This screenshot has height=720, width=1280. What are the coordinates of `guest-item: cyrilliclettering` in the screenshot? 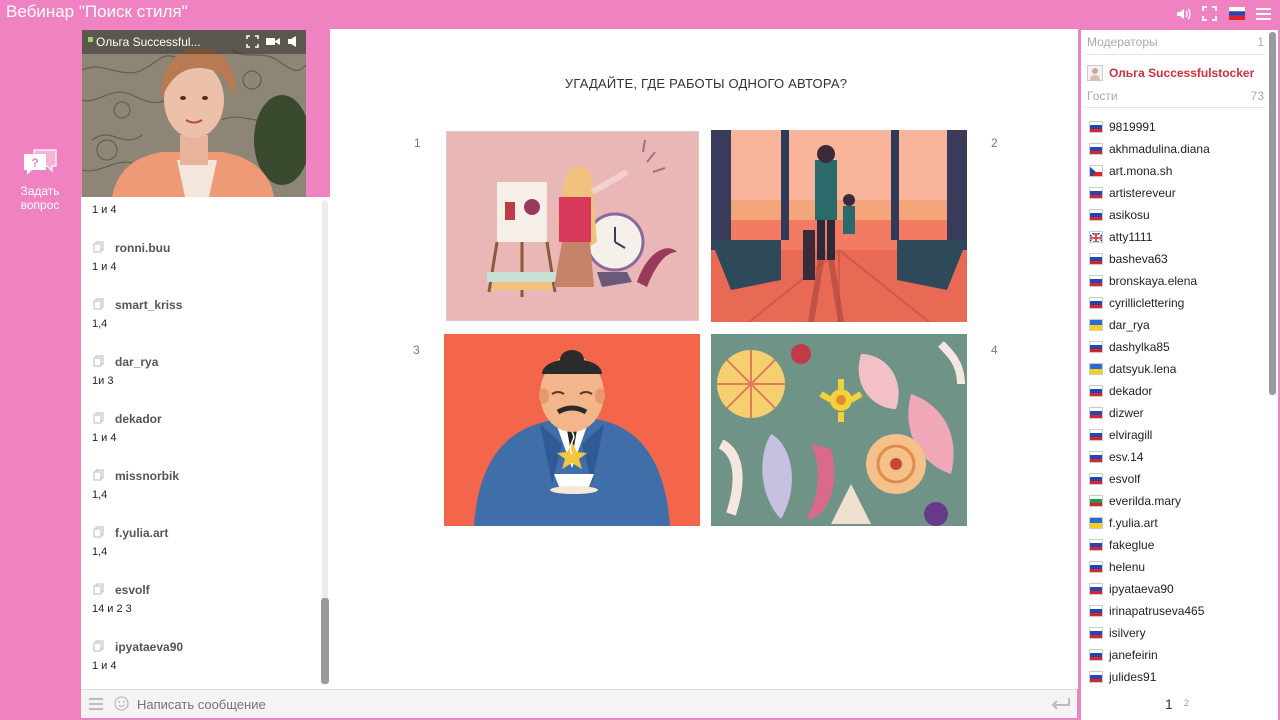 It's located at (1136, 303).